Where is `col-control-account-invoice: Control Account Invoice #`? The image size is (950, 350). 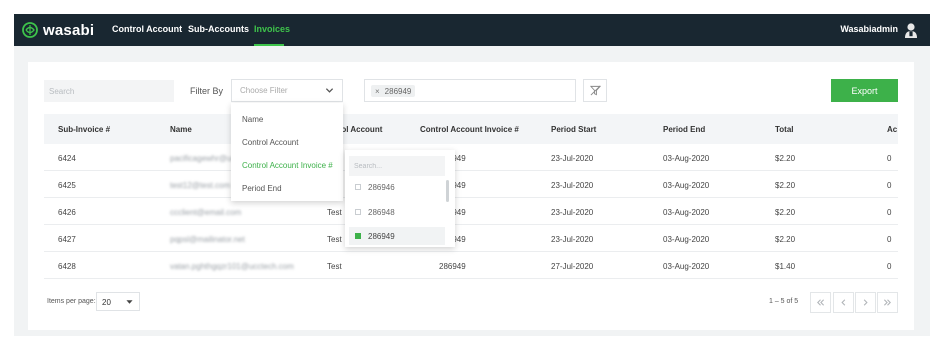
col-control-account-invoice: Control Account Invoice # is located at coordinates (469, 129).